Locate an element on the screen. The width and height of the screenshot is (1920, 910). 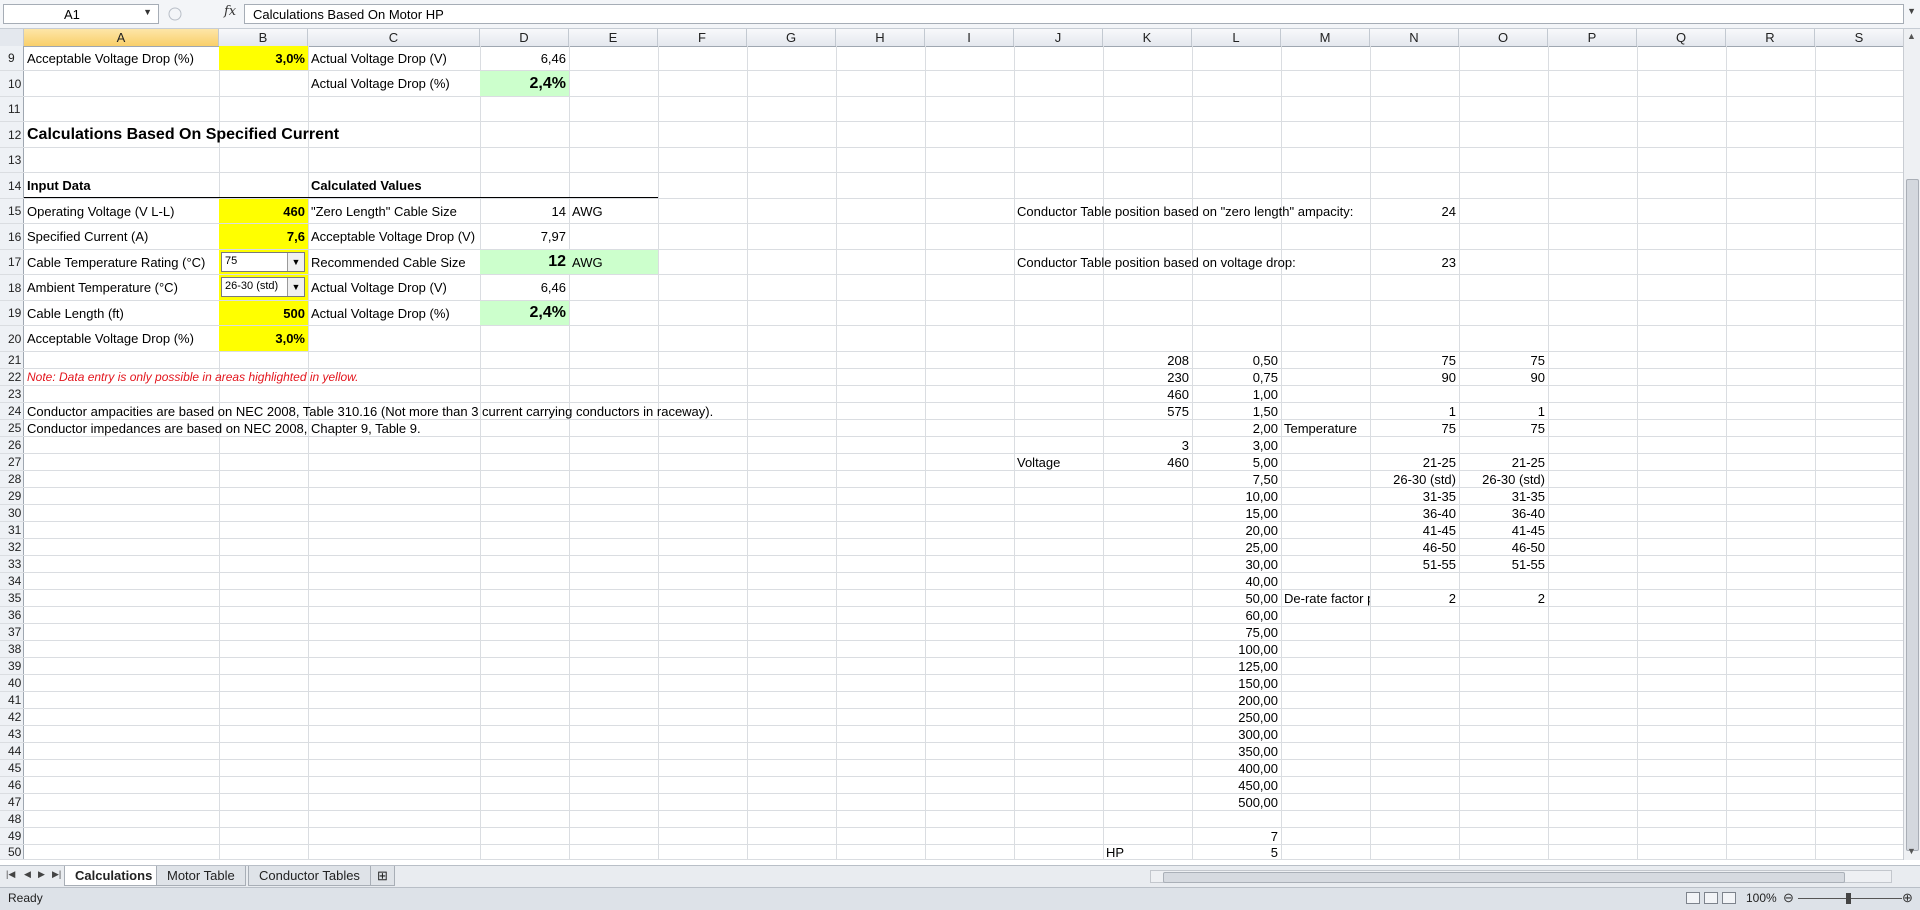
cell-l40: 150,00 is located at coordinates (1236, 683).